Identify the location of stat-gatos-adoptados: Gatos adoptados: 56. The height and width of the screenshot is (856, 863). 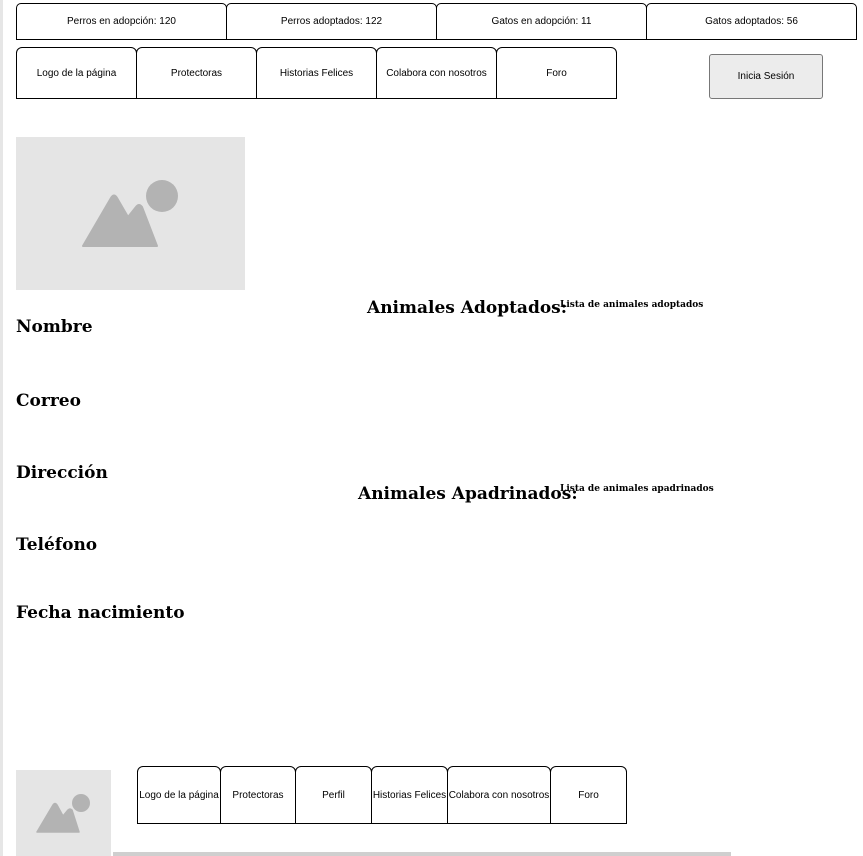
(751, 21).